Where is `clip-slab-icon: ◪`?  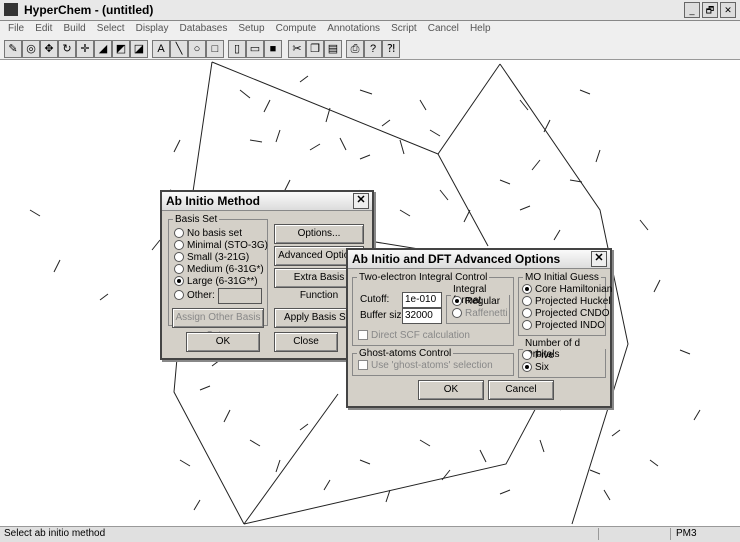 clip-slab-icon: ◪ is located at coordinates (139, 49).